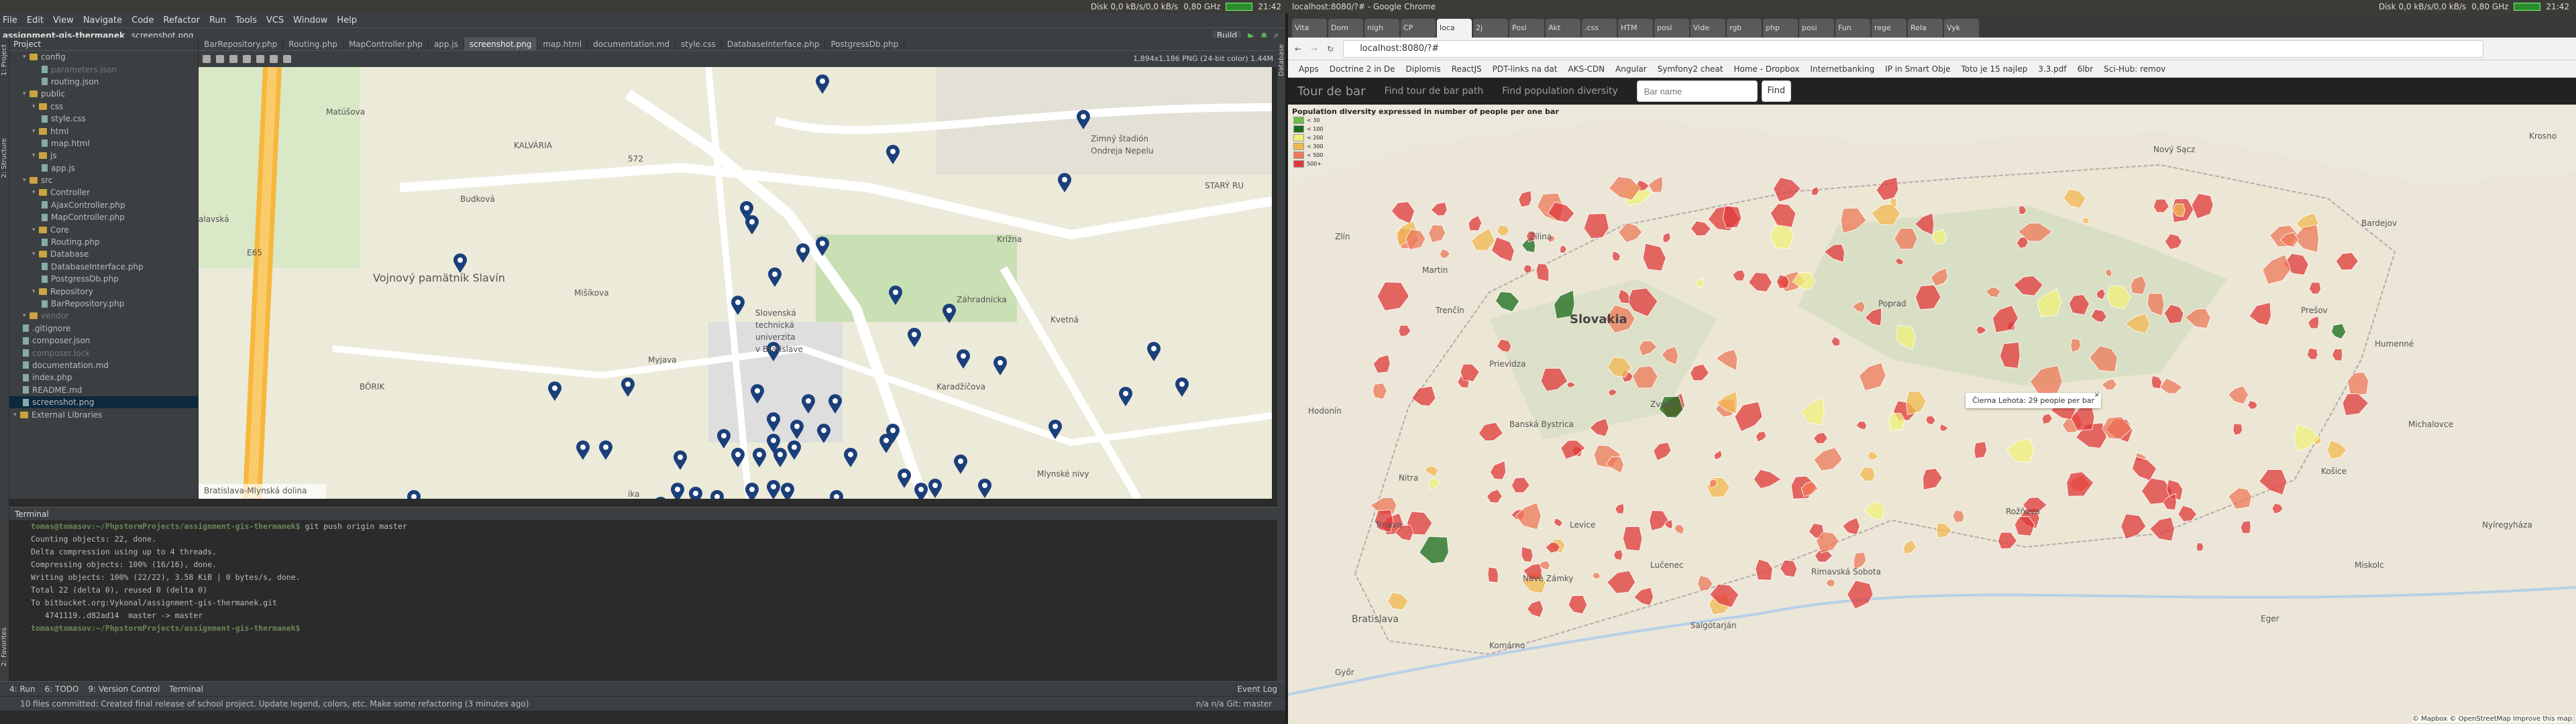 This screenshot has height=724, width=2576. What do you see at coordinates (1925, 28) in the screenshot?
I see `browser-tab: Rela` at bounding box center [1925, 28].